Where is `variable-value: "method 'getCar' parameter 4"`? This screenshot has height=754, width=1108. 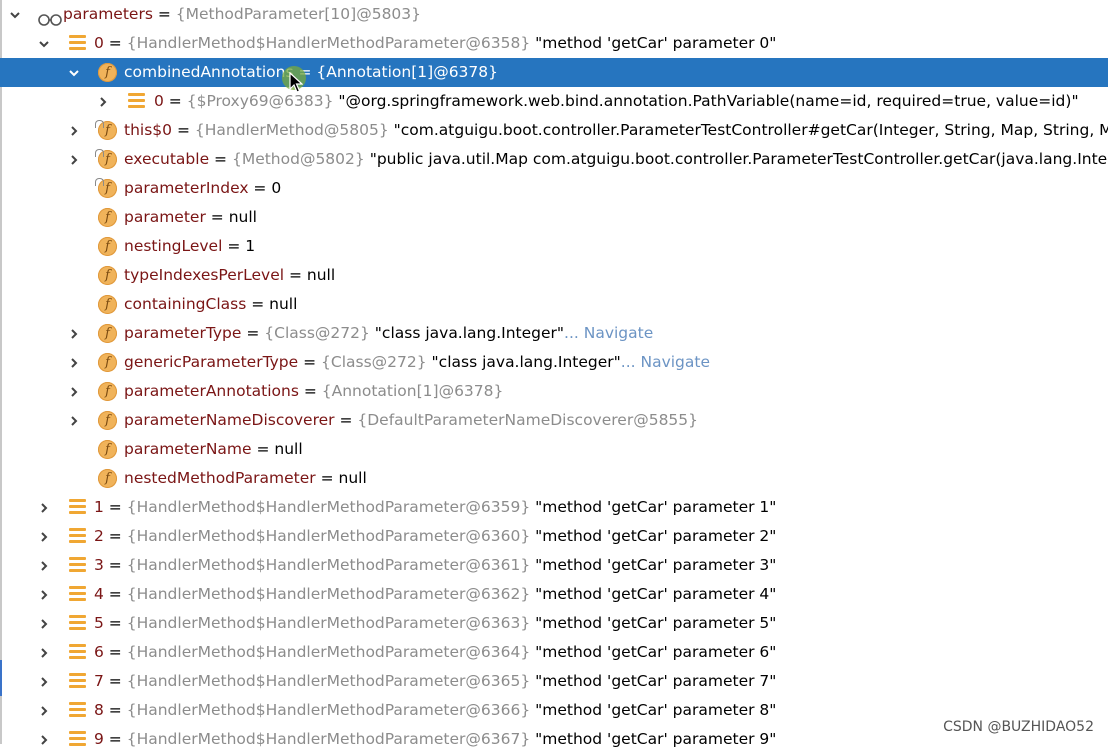 variable-value: "method 'getCar' parameter 4" is located at coordinates (653, 594).